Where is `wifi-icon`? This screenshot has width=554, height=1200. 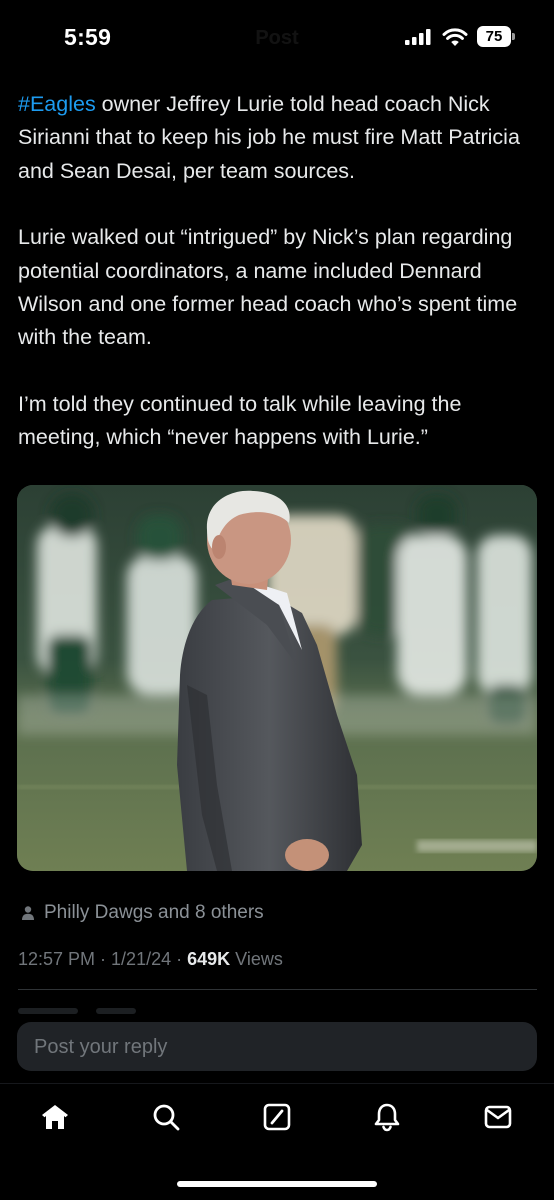
wifi-icon is located at coordinates (455, 37).